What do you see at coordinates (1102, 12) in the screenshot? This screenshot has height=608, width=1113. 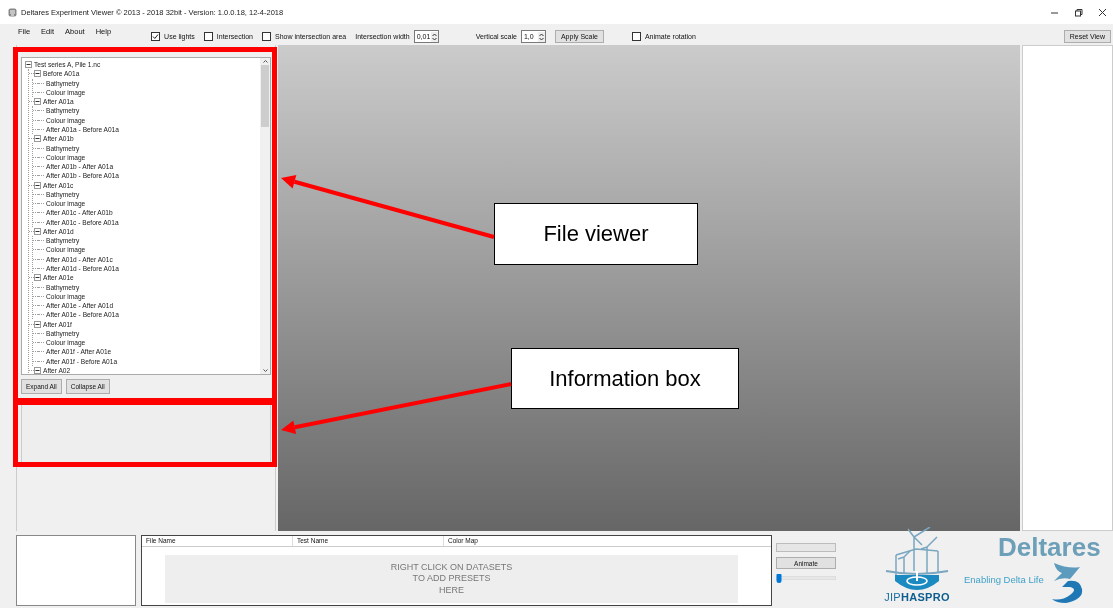 I see `close-icon` at bounding box center [1102, 12].